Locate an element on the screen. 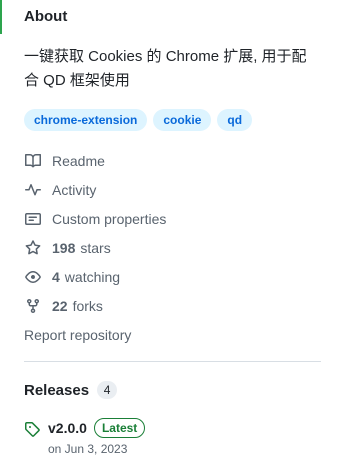 Image resolution: width=341 pixels, height=470 pixels. release-tag-name: v2.0.0 is located at coordinates (67, 428).